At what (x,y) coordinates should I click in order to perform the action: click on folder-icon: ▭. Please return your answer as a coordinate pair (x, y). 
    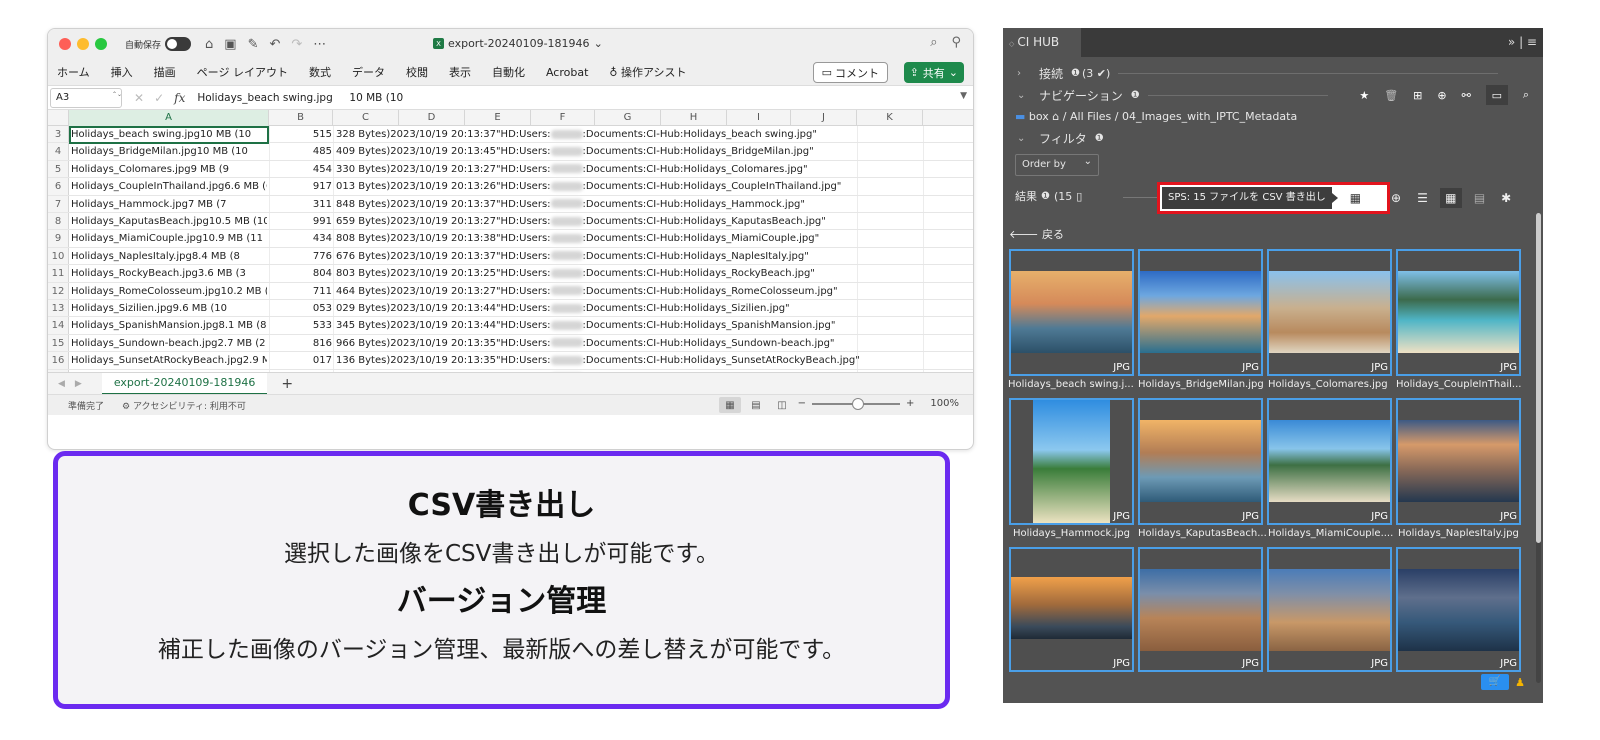
    Looking at the image, I should click on (1496, 95).